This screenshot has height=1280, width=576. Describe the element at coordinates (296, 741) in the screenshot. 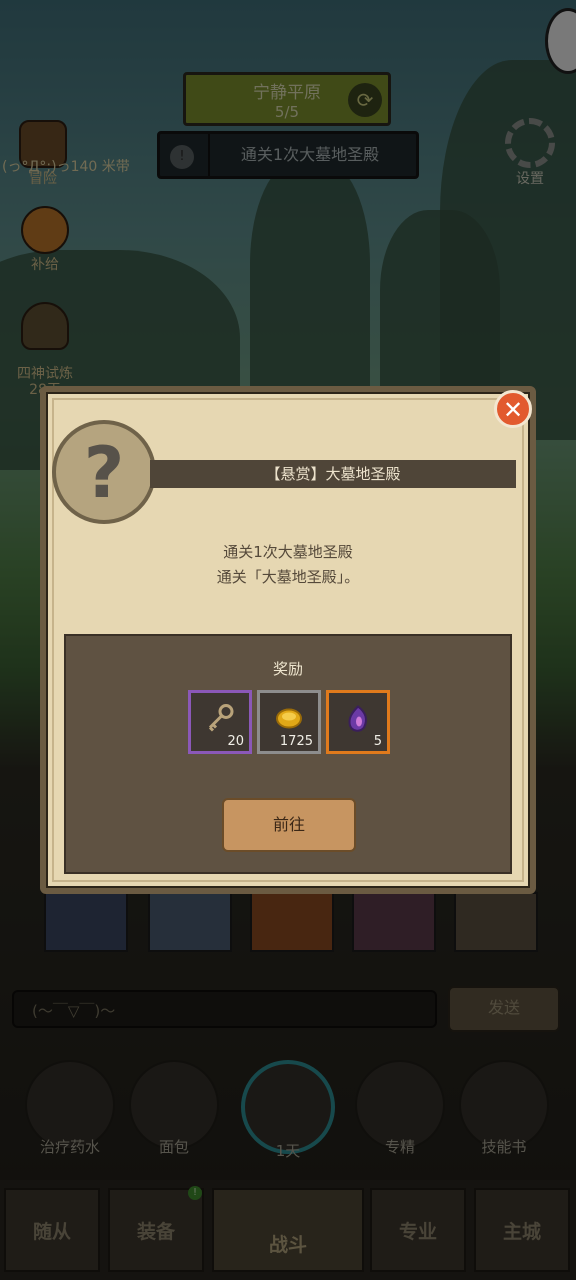

I see `reward-count: 1725` at that location.